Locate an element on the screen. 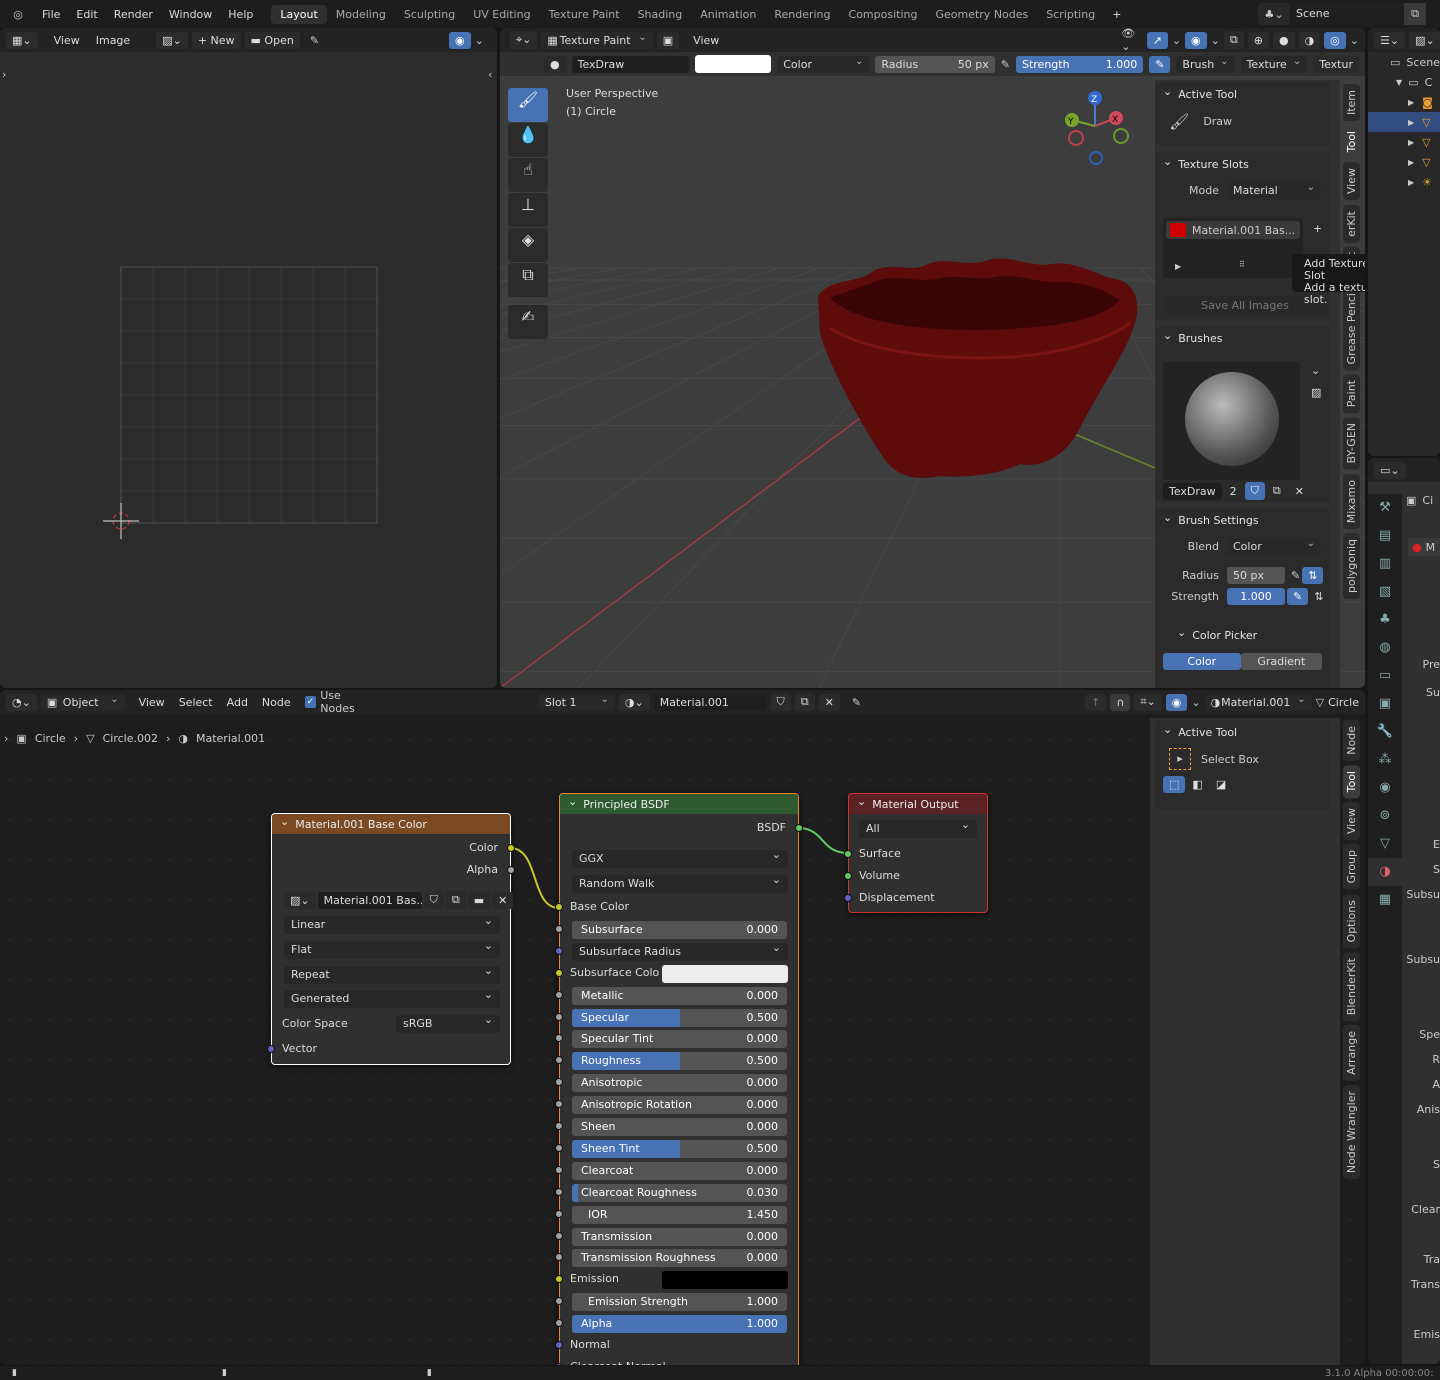 Image resolution: width=1440 pixels, height=1380 pixels. sidebar-tab-tool: Tool is located at coordinates (1351, 142).